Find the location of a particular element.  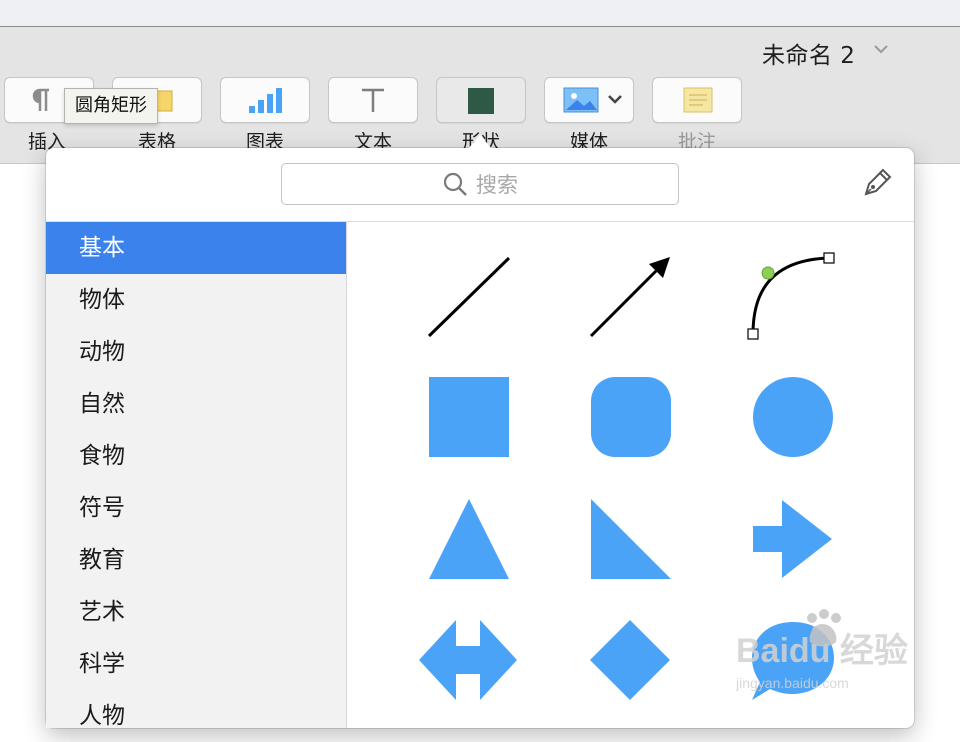

baidu-logo: Baidu 经验 jingyan.baidu.com is located at coordinates (821, 650).